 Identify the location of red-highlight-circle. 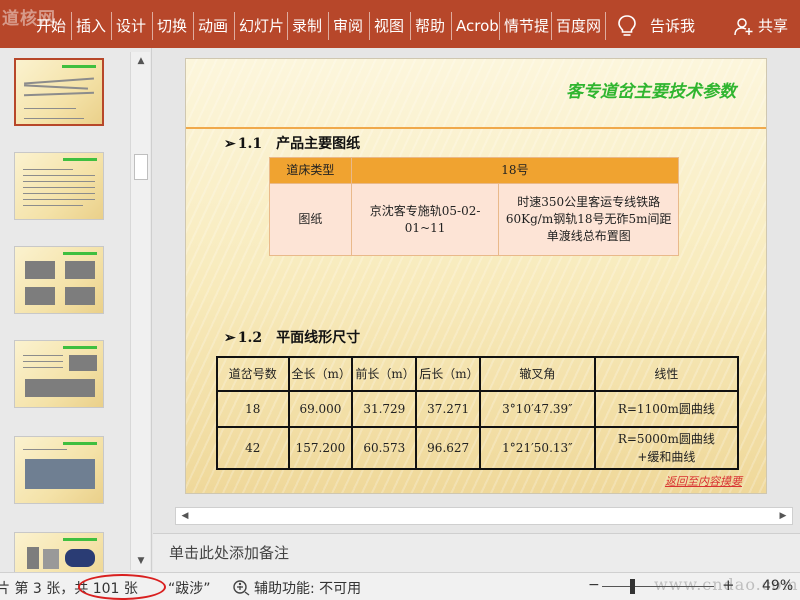
(122, 587).